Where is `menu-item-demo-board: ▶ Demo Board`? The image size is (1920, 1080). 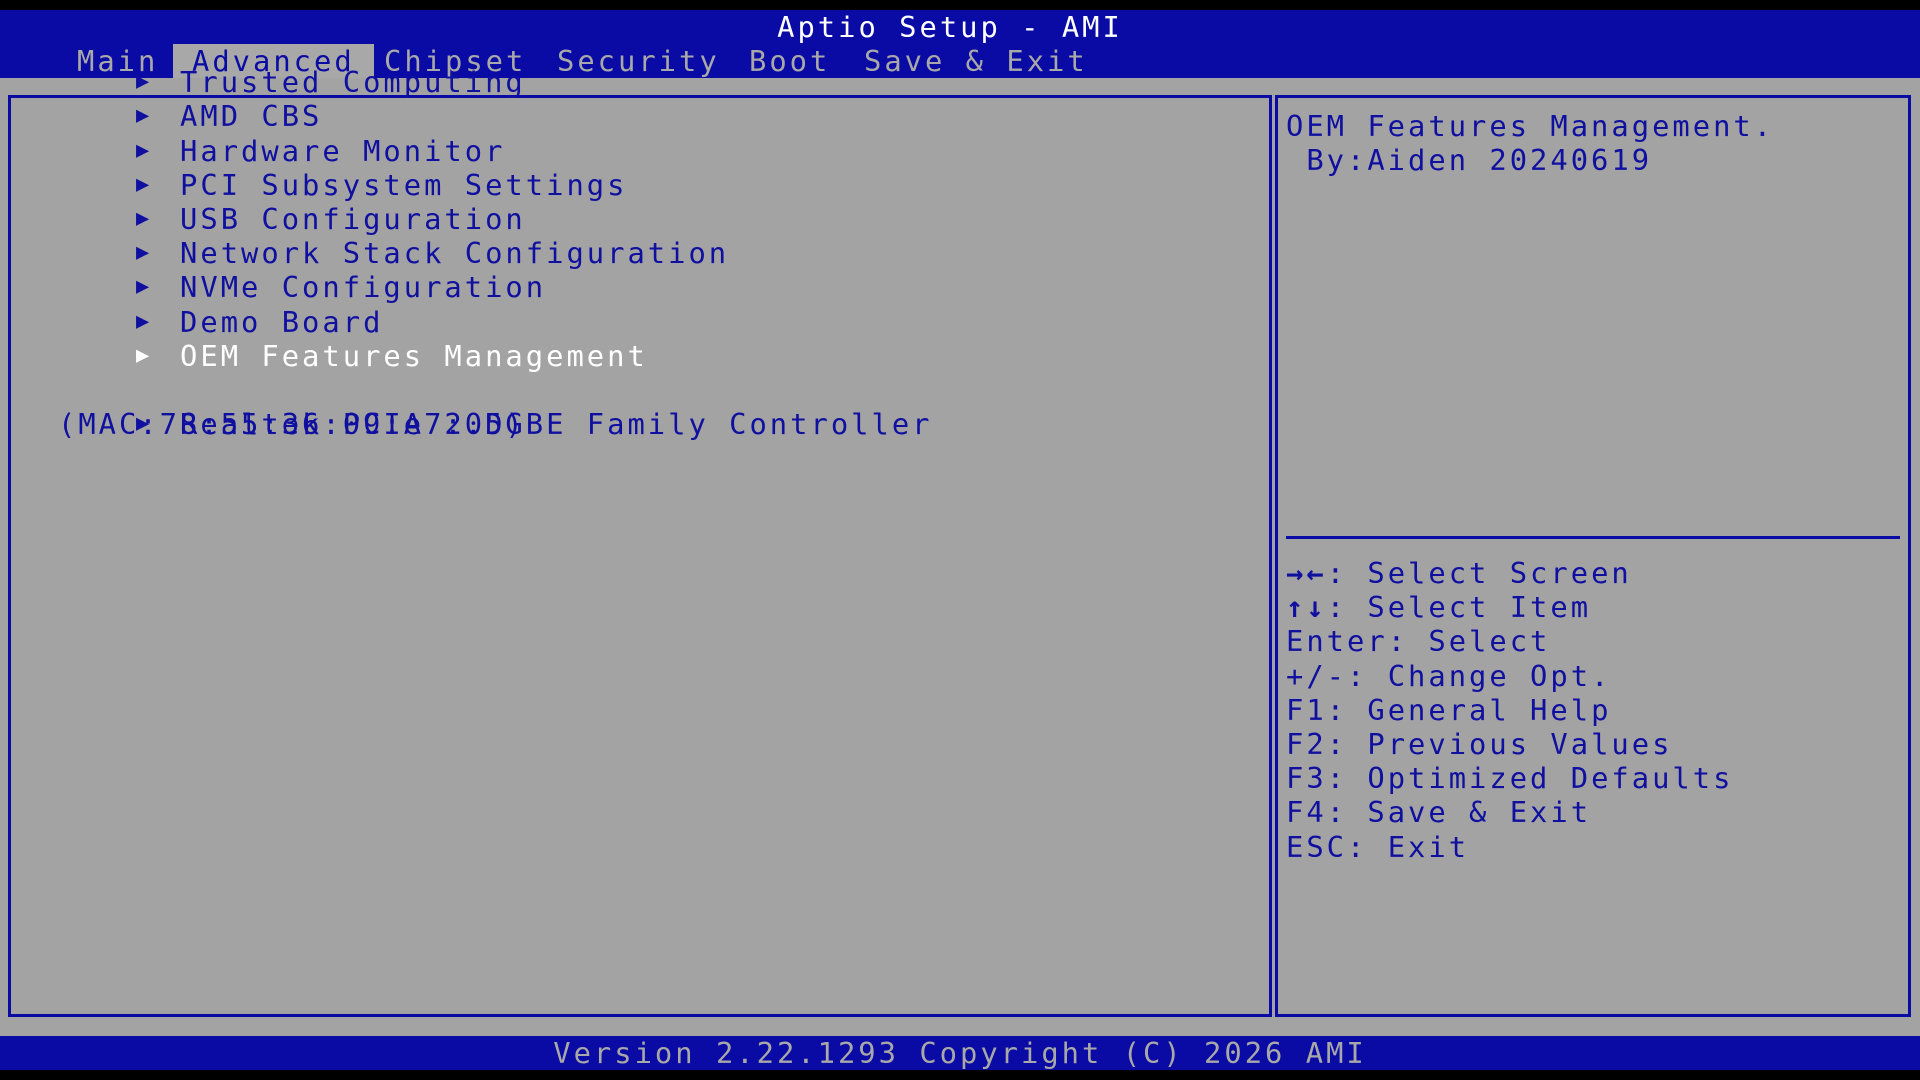
menu-item-demo-board: ▶ Demo Board is located at coordinates (634, 304).